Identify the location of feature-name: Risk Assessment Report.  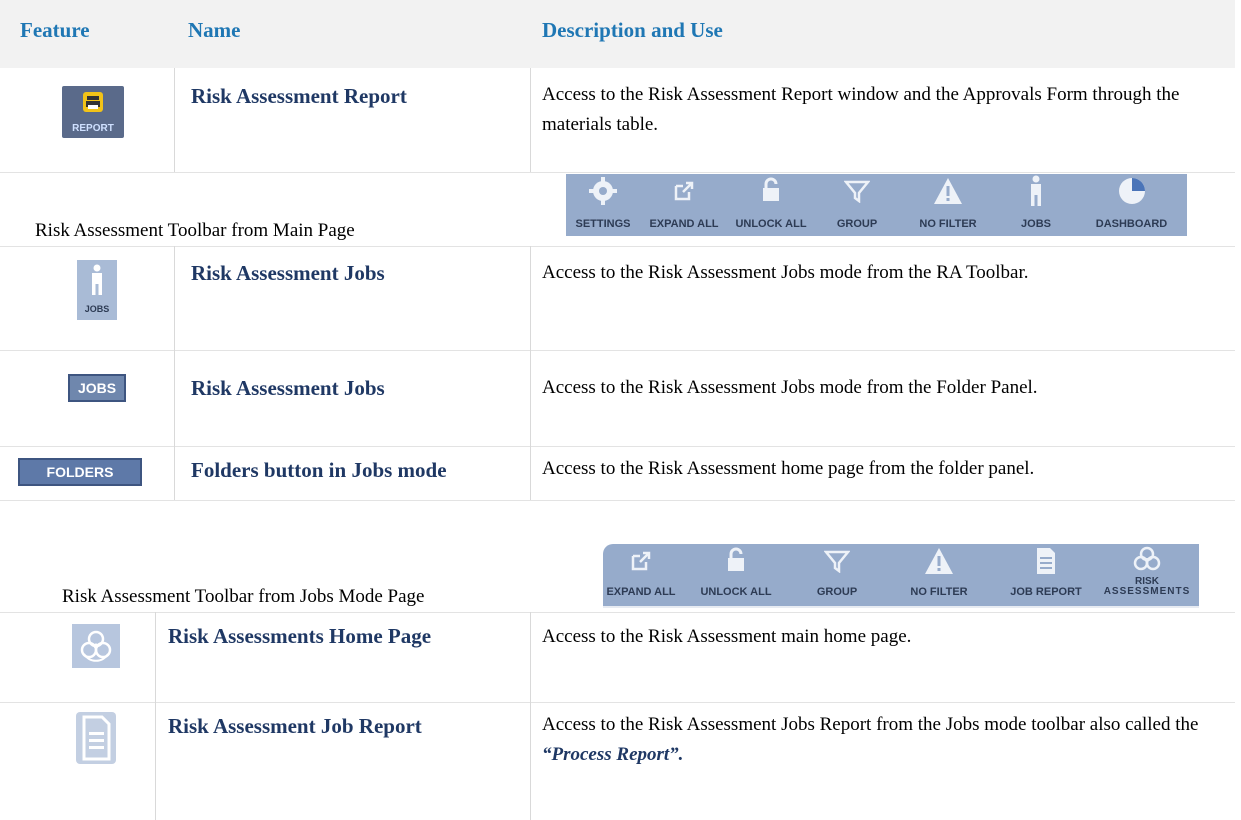
(299, 96).